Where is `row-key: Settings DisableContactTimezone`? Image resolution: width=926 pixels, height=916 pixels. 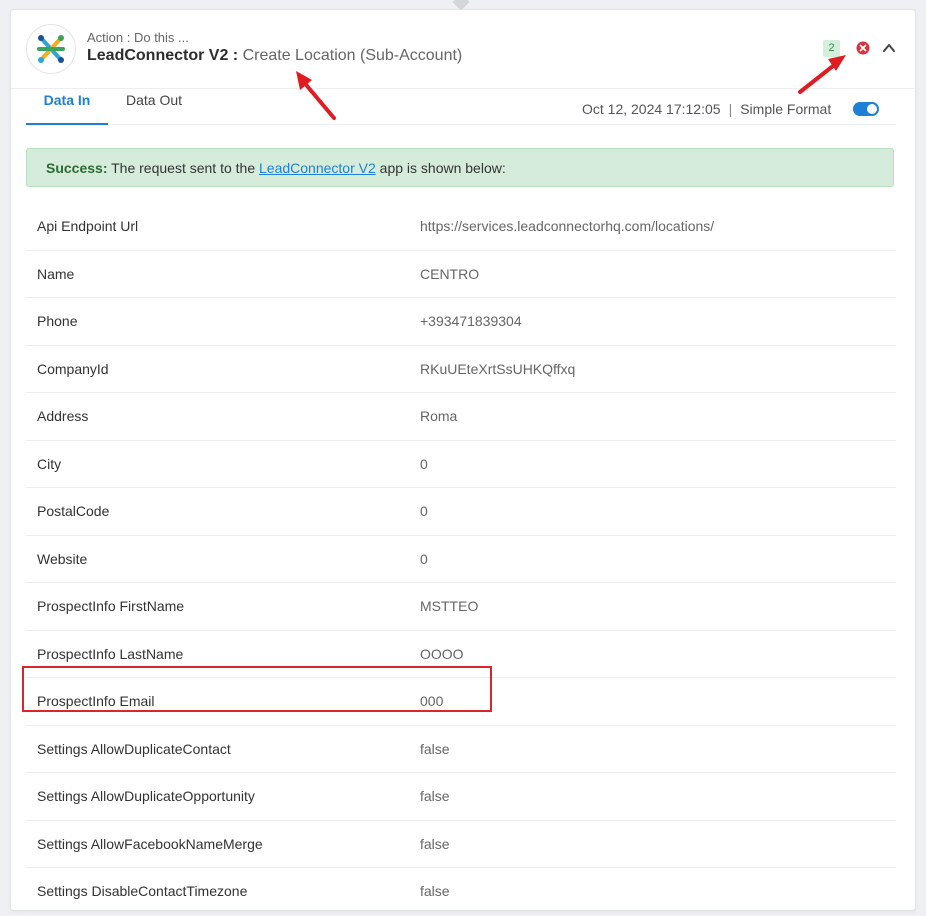
row-key: Settings DisableContactTimezone is located at coordinates (142, 891).